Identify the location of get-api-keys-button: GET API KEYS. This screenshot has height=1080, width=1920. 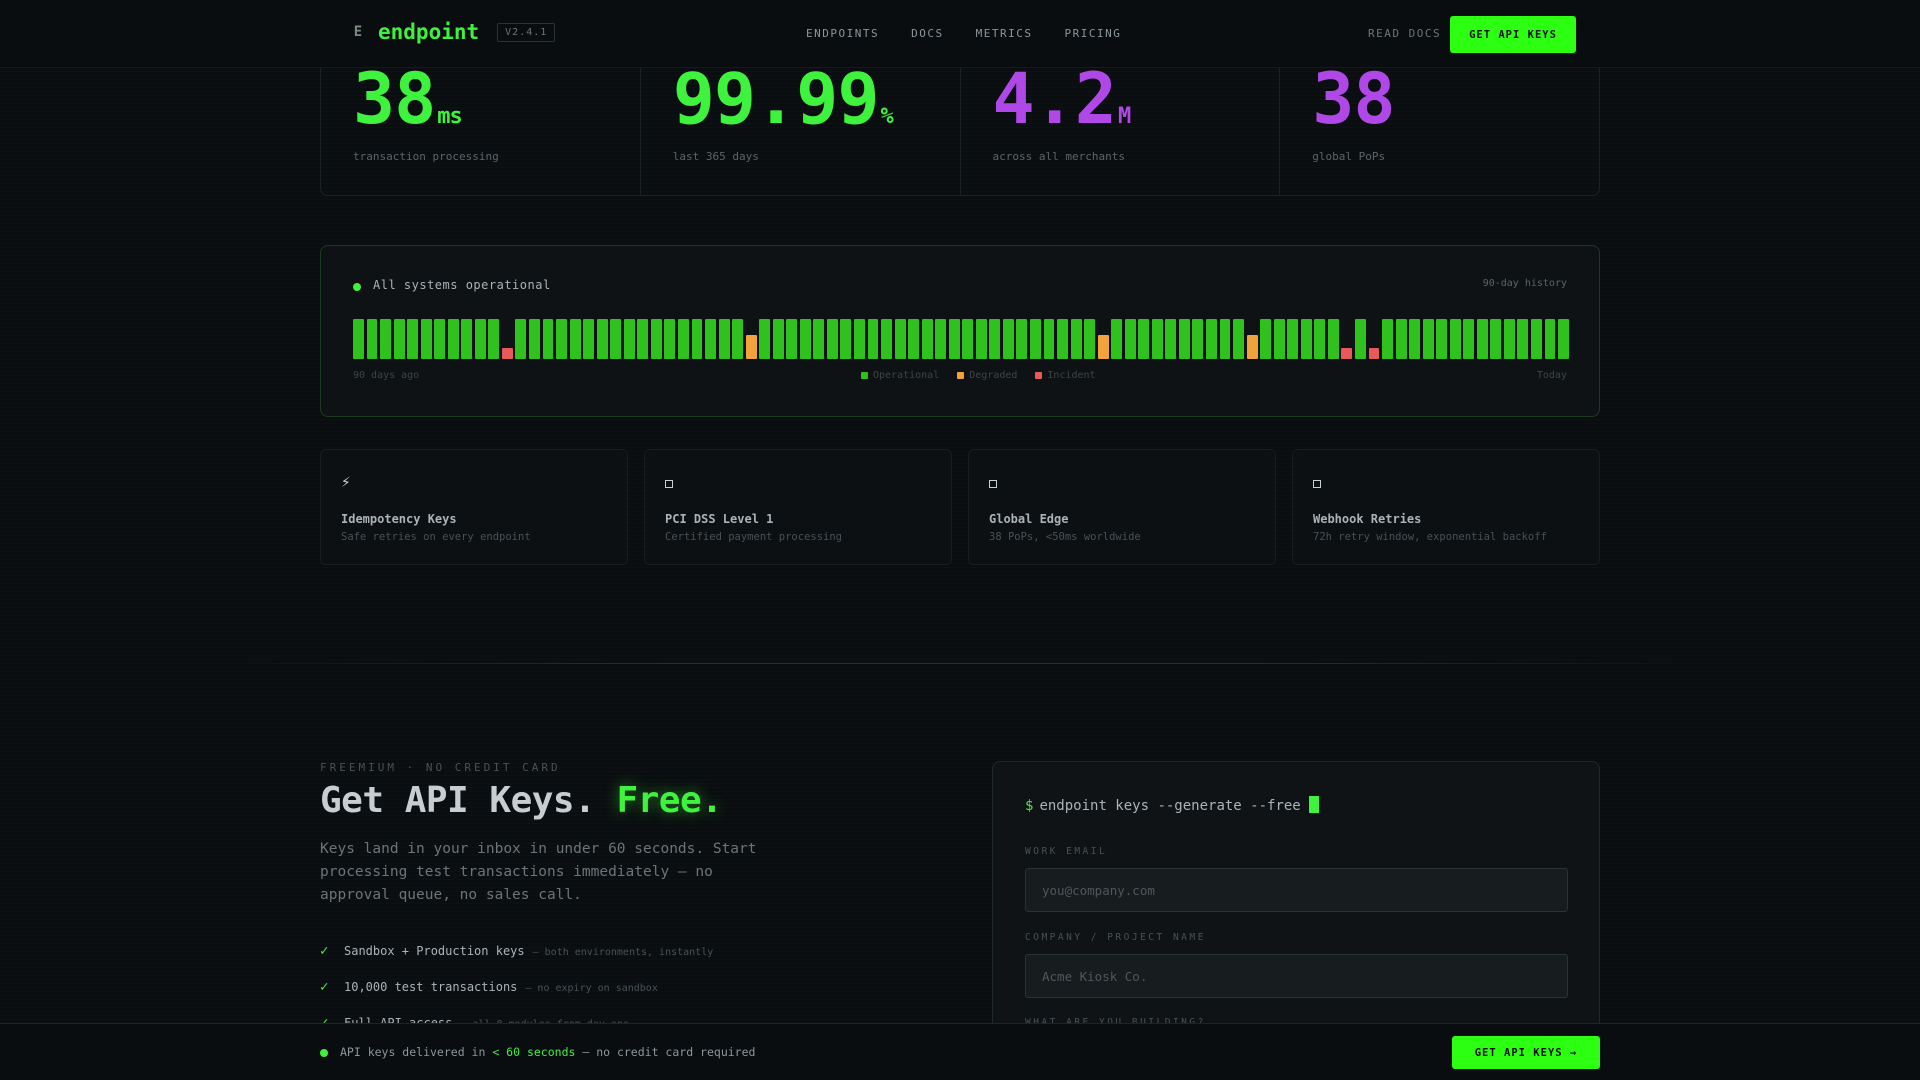
(1513, 34).